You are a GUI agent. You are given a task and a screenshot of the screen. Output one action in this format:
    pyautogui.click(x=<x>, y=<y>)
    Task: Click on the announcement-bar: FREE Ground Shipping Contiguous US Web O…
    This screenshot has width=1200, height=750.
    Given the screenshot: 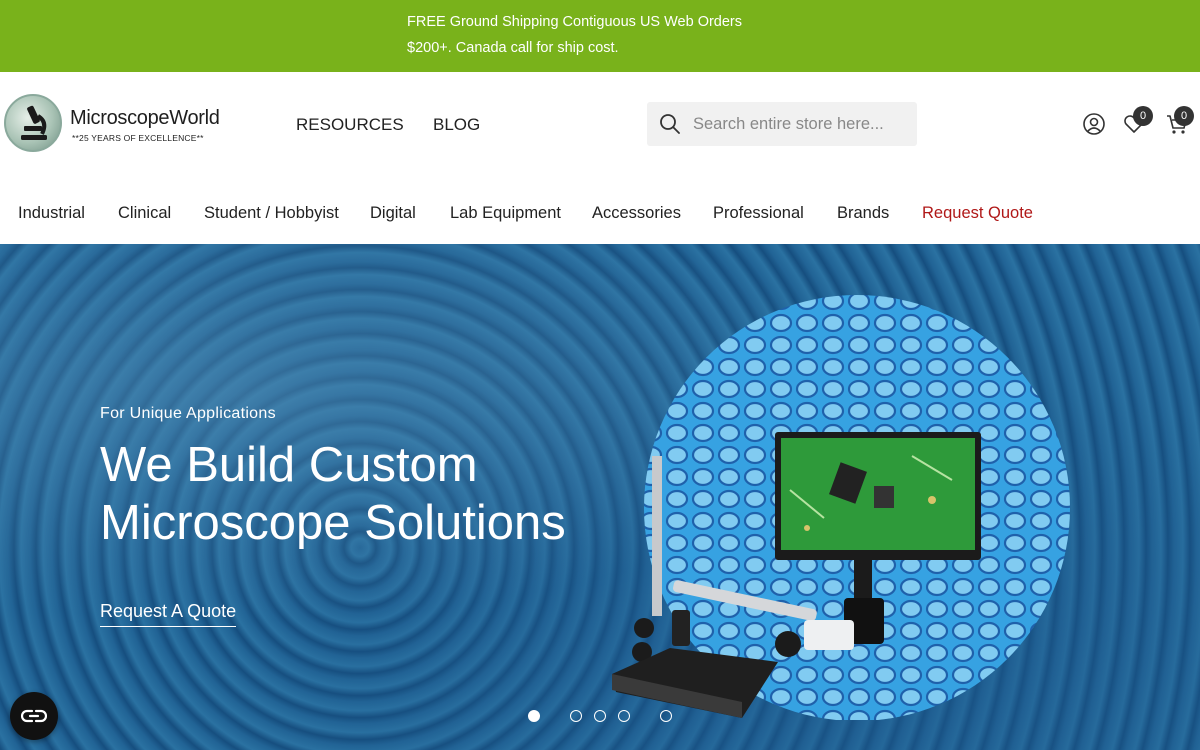 What is the action you would take?
    pyautogui.click(x=600, y=36)
    